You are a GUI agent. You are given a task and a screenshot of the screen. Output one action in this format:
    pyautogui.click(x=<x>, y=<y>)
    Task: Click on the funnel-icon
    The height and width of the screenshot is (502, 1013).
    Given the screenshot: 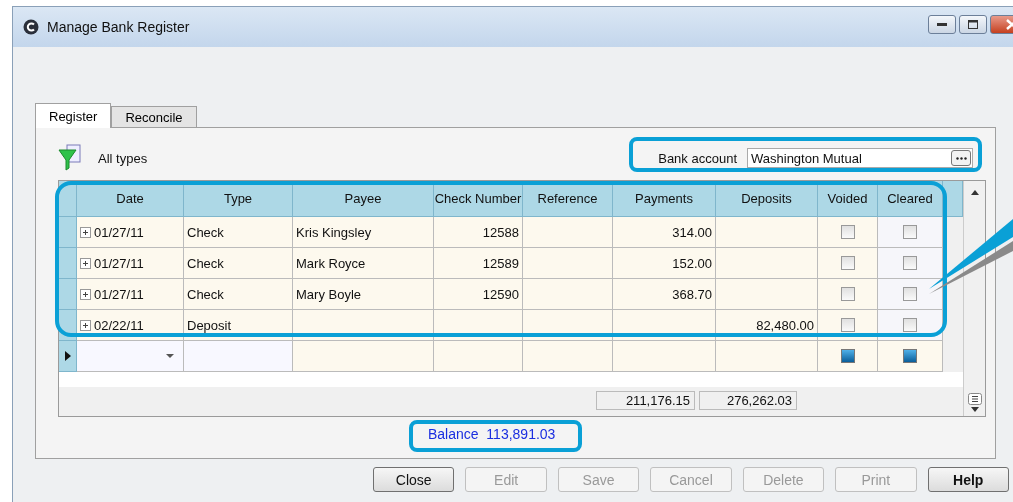 What is the action you would take?
    pyautogui.click(x=71, y=158)
    